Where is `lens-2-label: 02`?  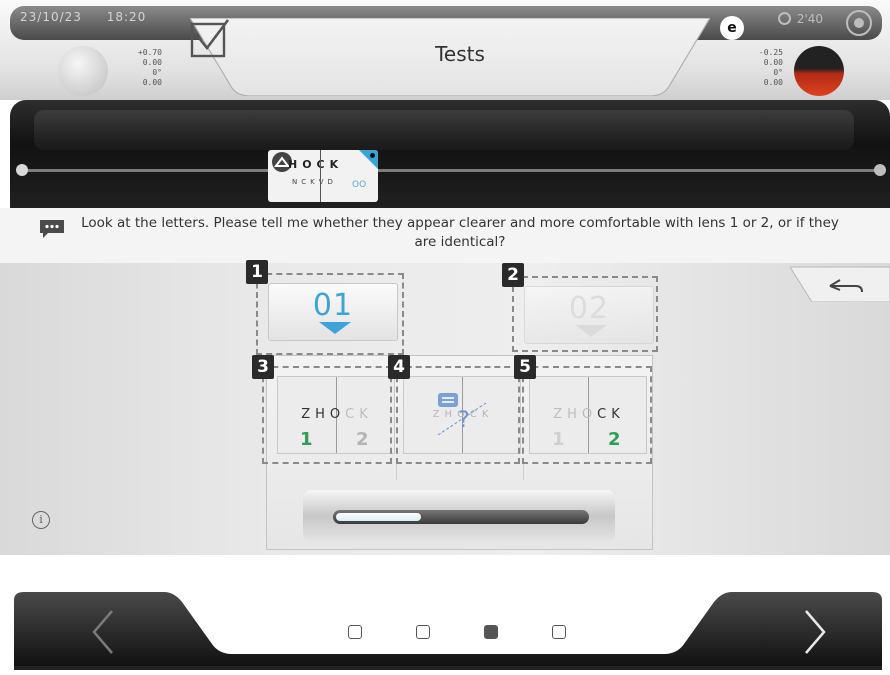 lens-2-label: 02 is located at coordinates (589, 308).